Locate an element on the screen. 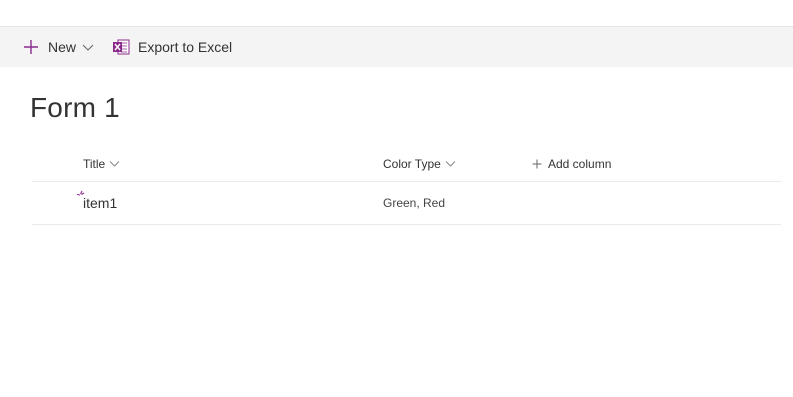 The height and width of the screenshot is (397, 793). item-title-link: item1 is located at coordinates (100, 203).